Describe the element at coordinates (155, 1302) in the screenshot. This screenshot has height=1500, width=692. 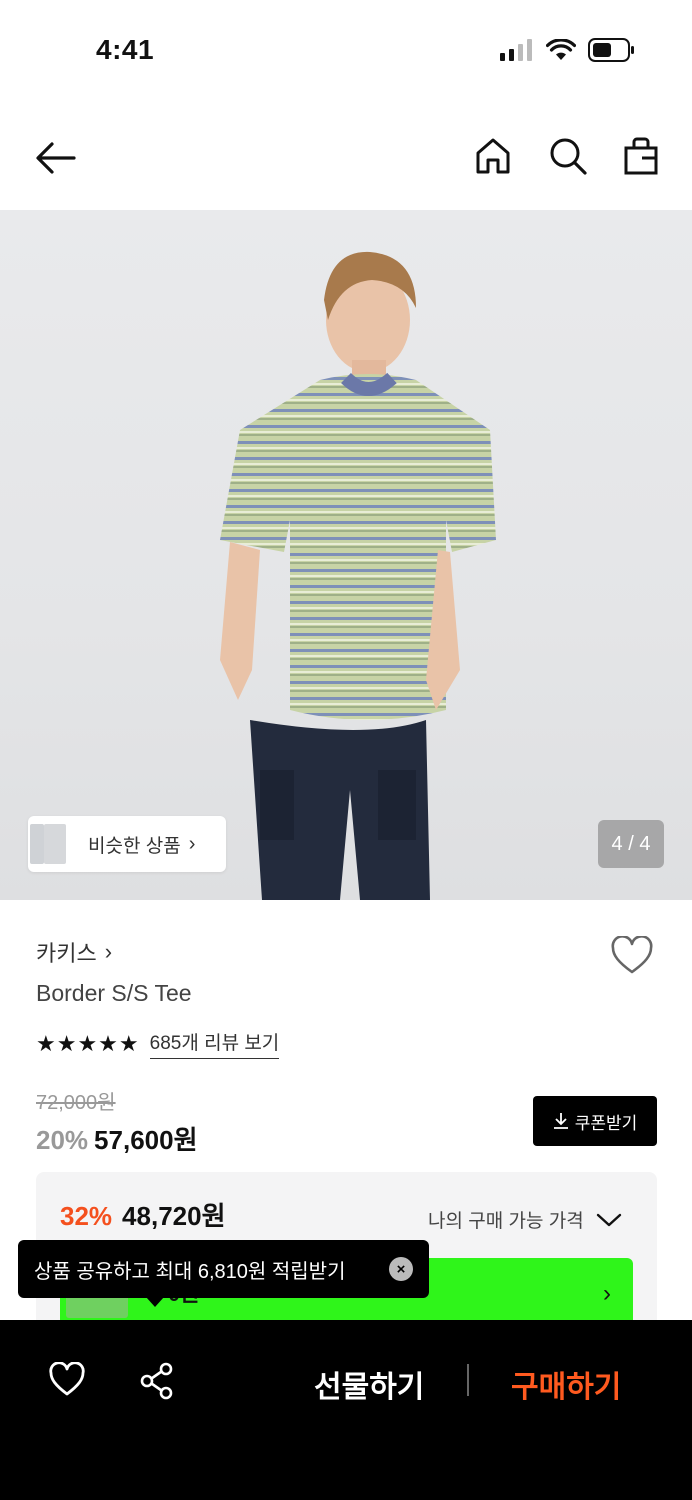
I see `tooltip-arrow` at that location.